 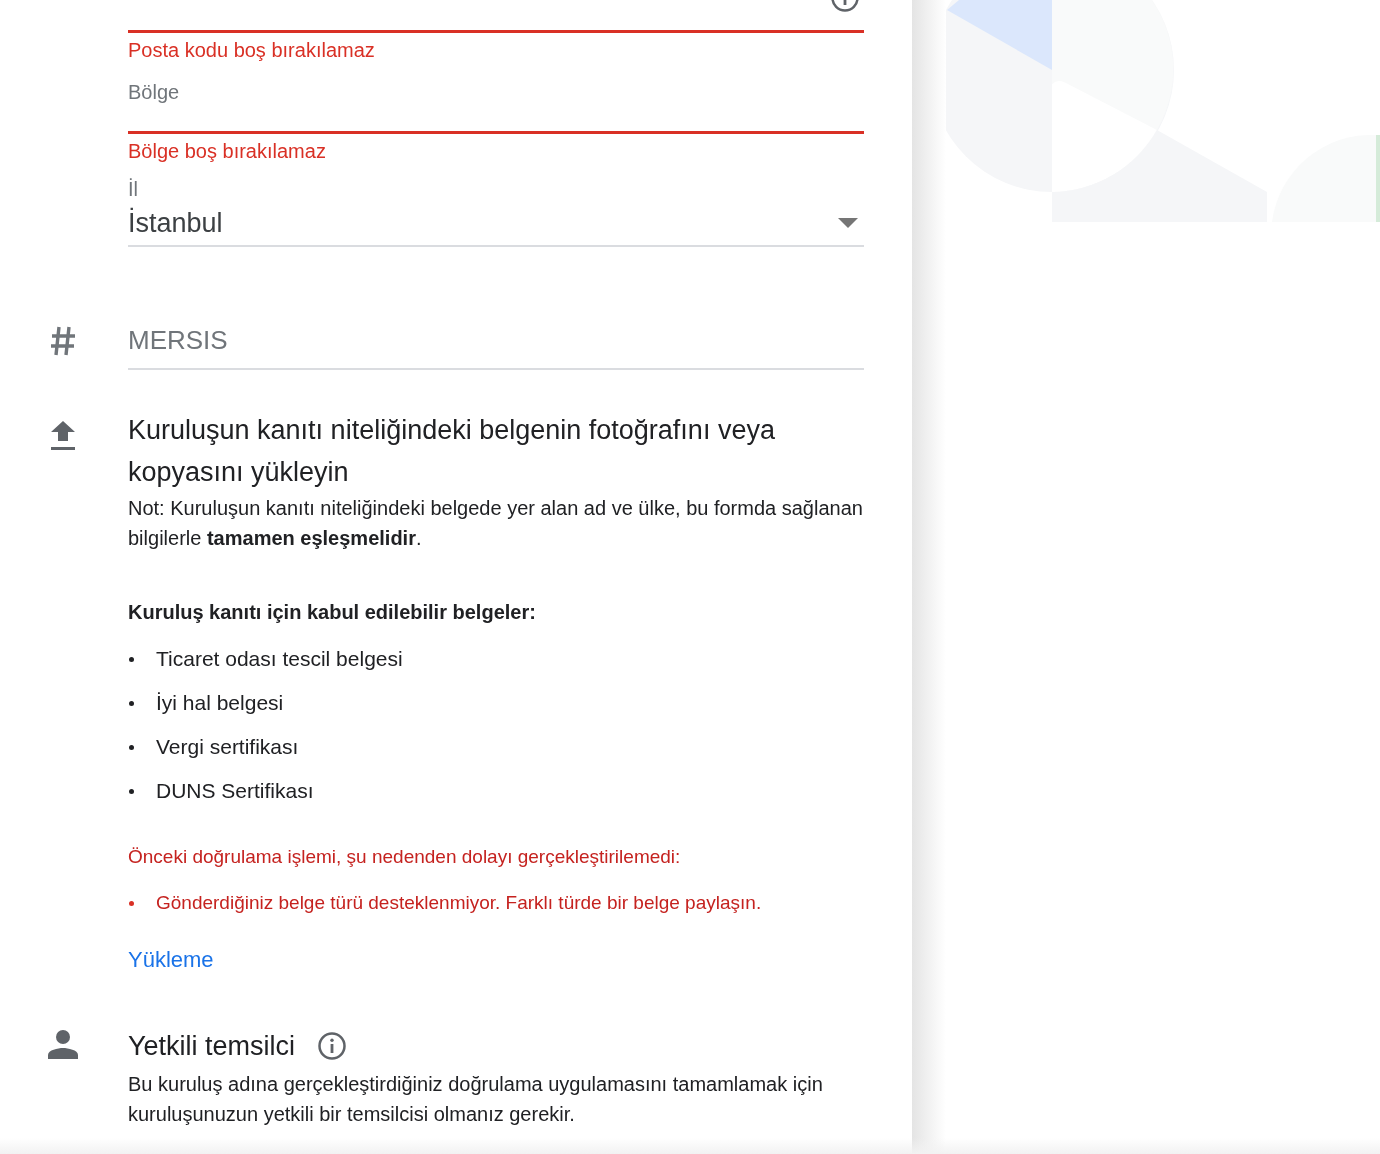 What do you see at coordinates (279, 659) in the screenshot?
I see `document-item: Ticaret odası tescil belgesi` at bounding box center [279, 659].